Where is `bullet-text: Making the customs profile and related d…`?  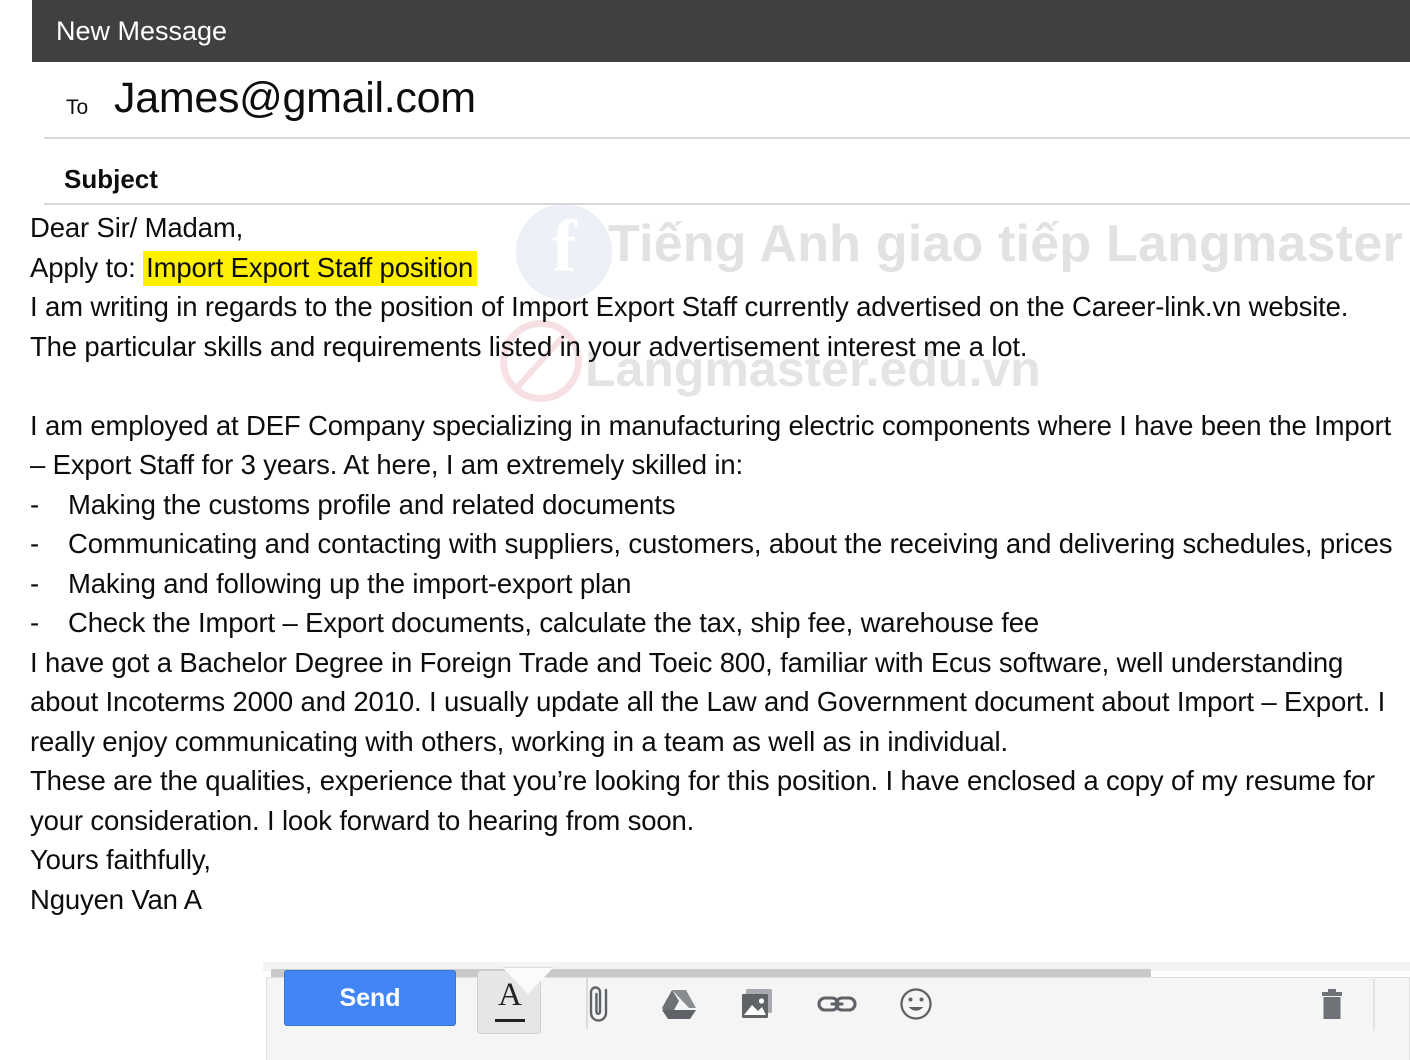
bullet-text: Making the customs profile and related d… is located at coordinates (372, 504).